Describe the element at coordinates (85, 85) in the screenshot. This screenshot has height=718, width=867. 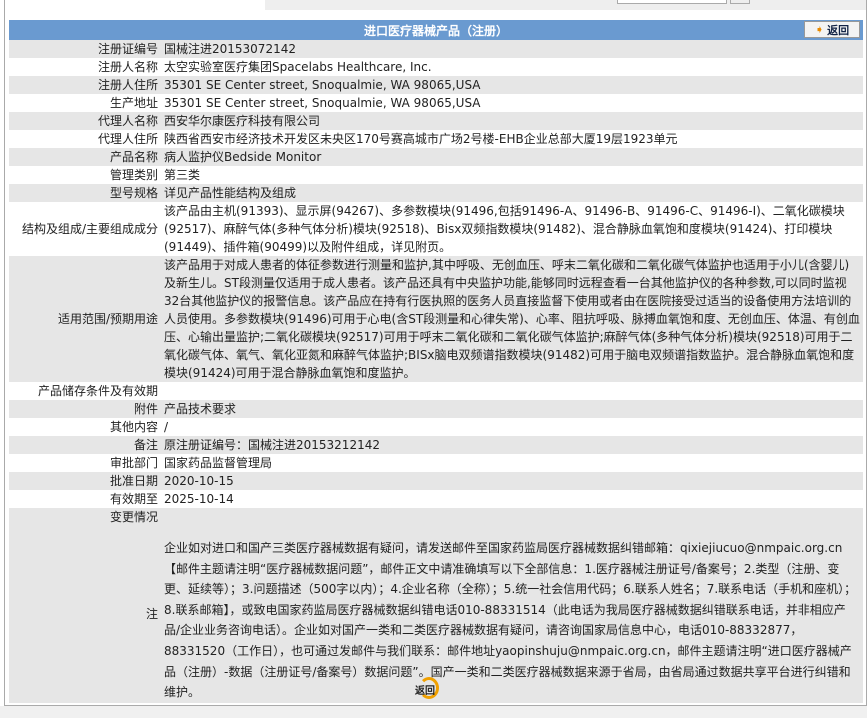
I see `field-label: 注册人住所` at that location.